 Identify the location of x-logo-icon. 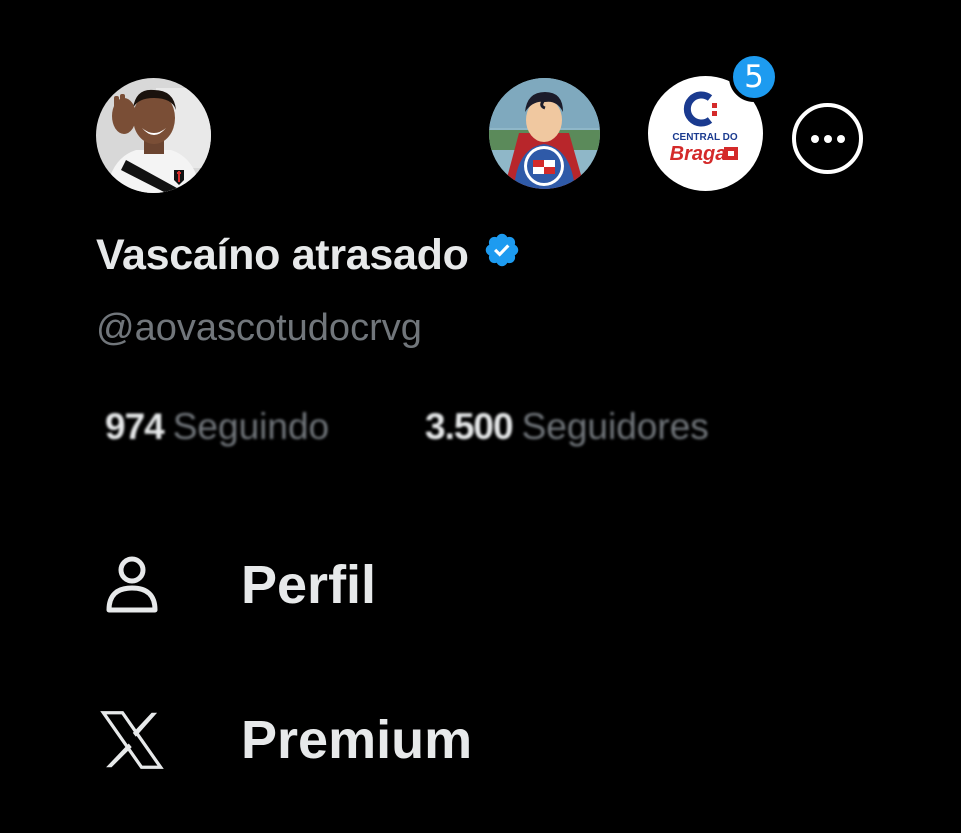
(132, 740).